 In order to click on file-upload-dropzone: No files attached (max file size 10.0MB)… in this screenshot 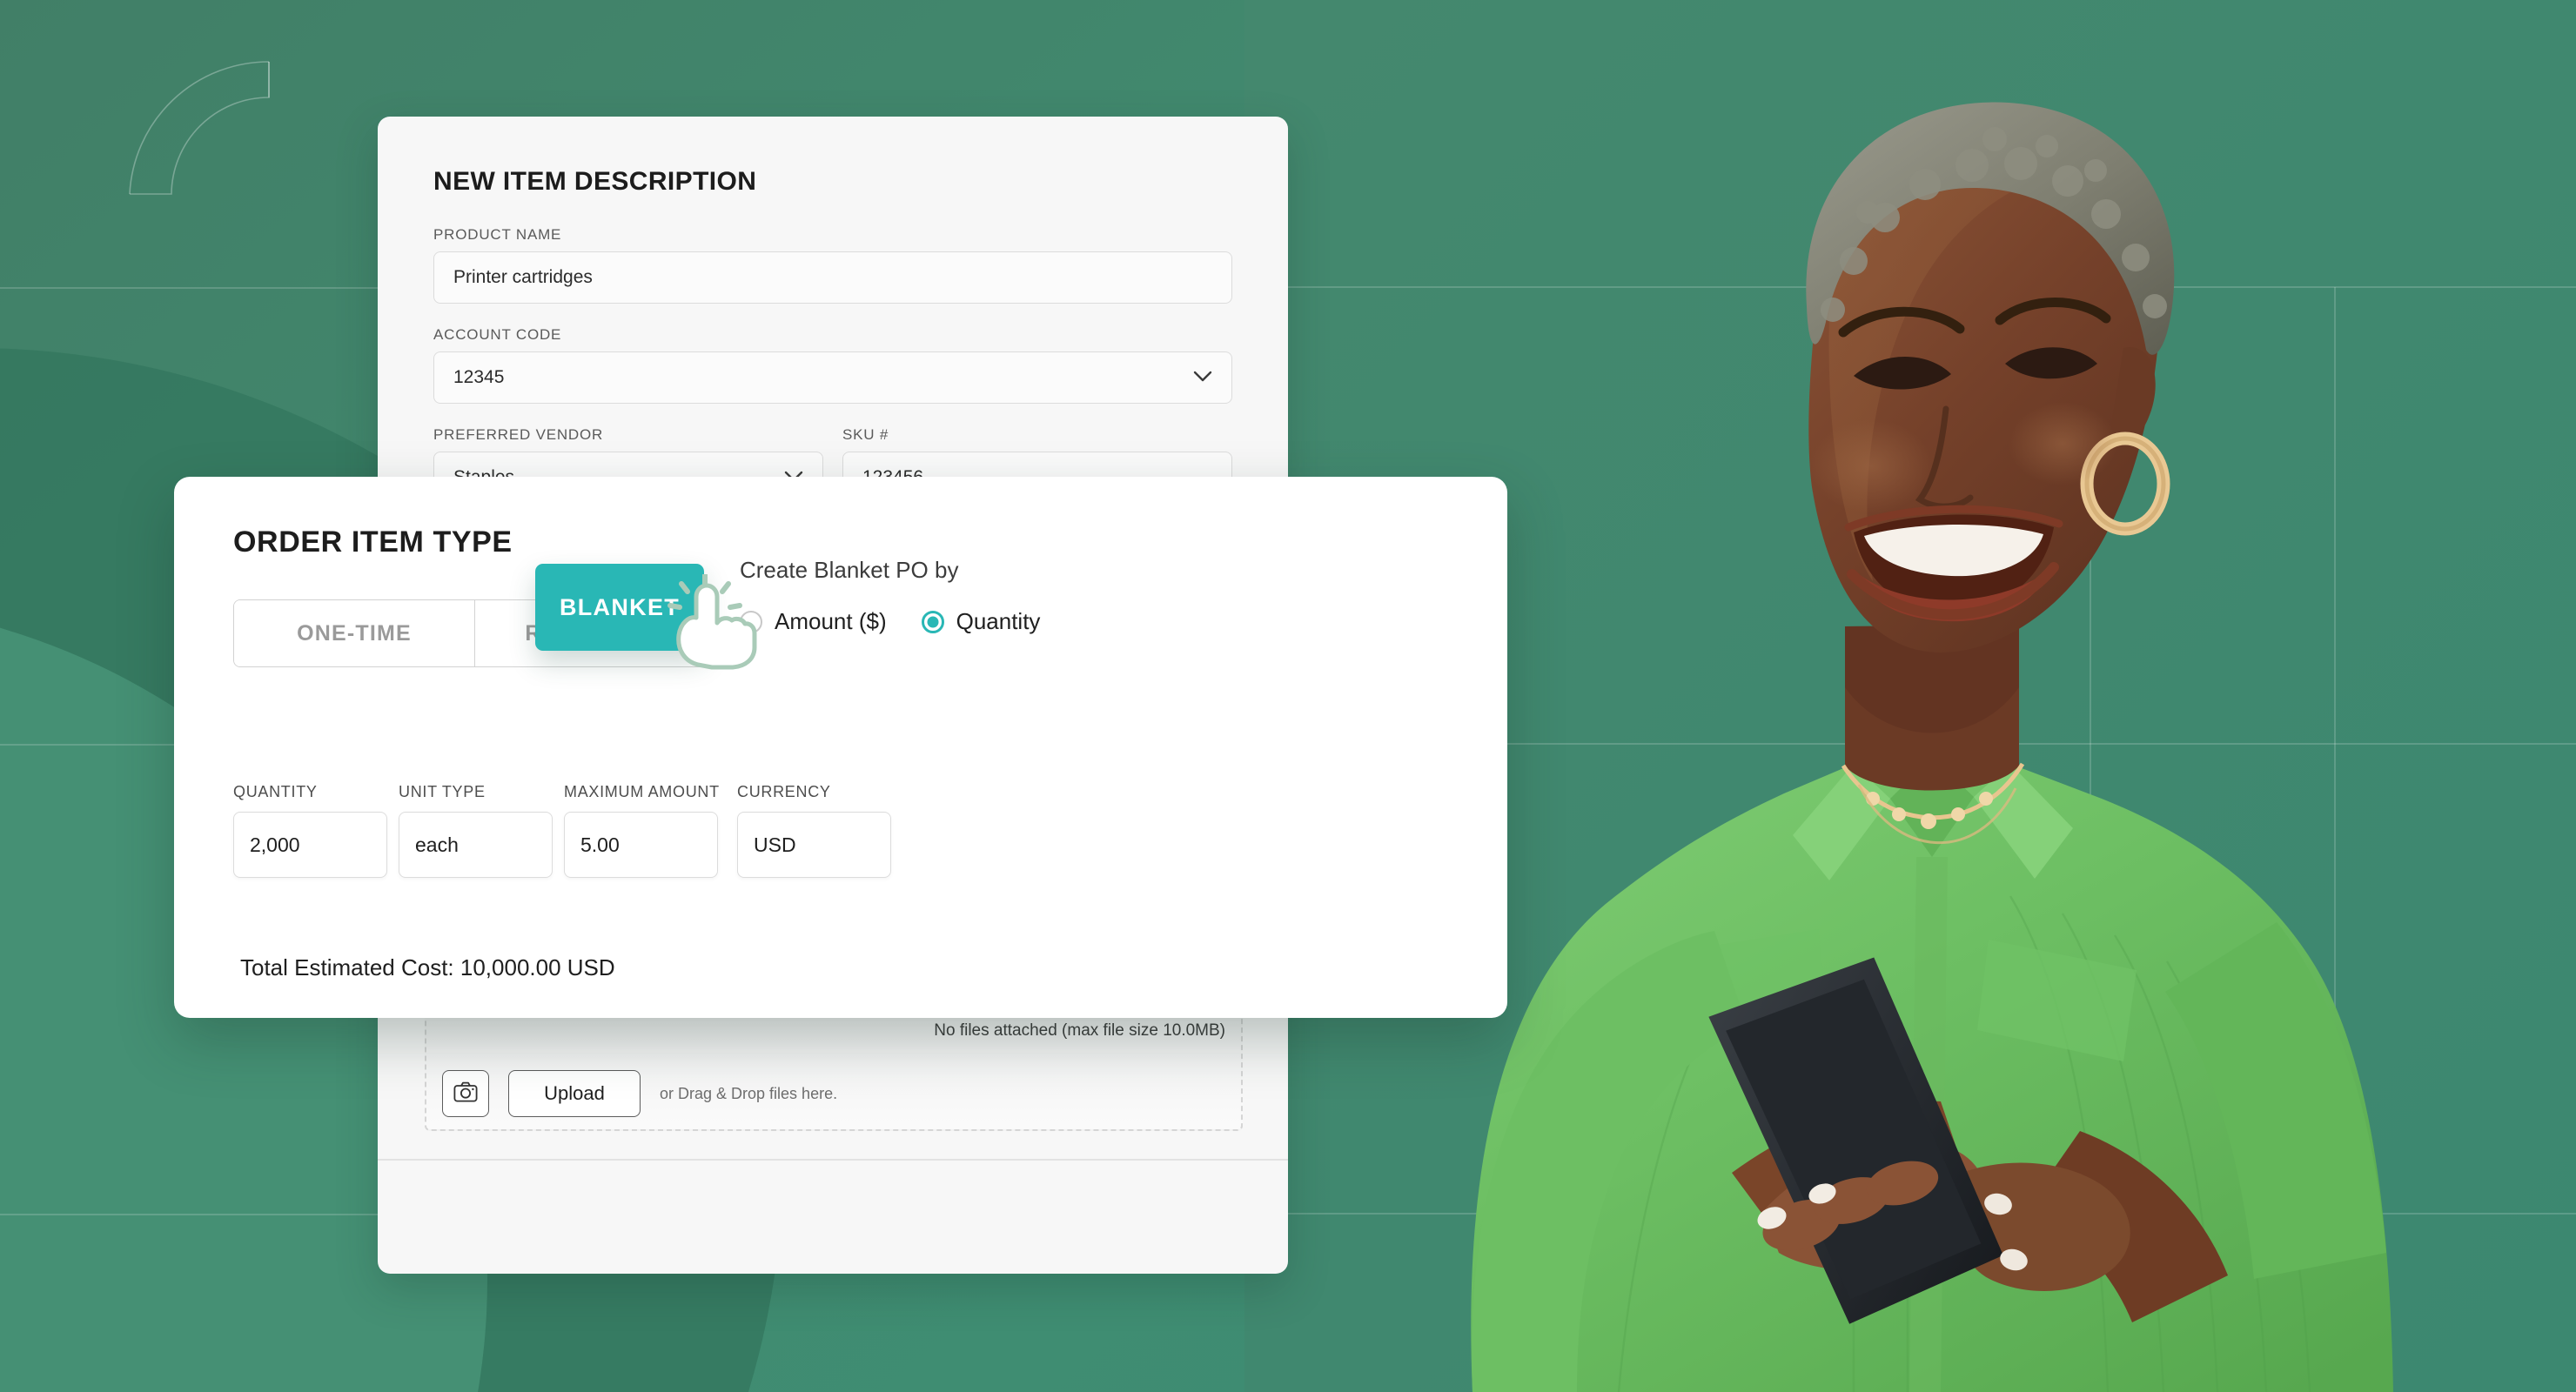, I will do `click(834, 1070)`.